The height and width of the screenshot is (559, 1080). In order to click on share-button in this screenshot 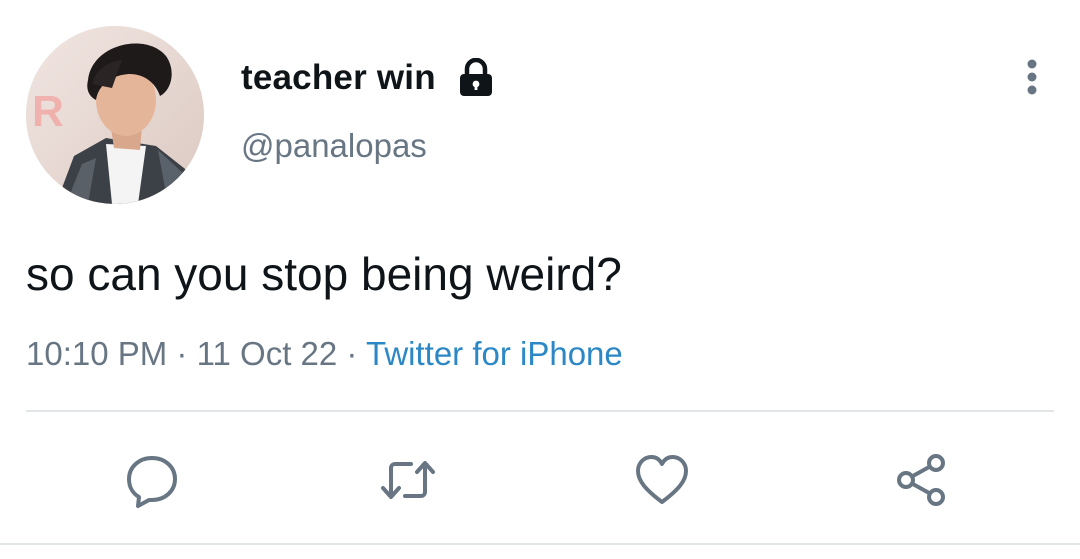, I will do `click(922, 480)`.